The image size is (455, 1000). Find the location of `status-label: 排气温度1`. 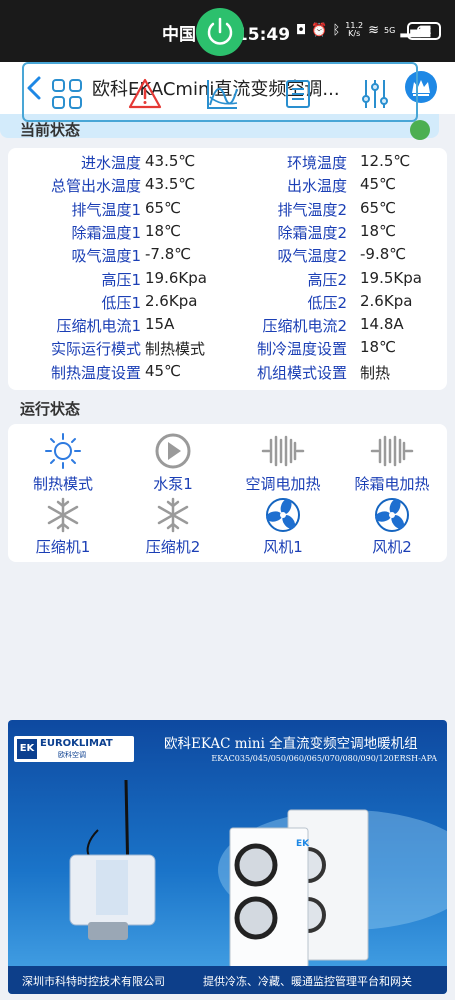

status-label: 排气温度1 is located at coordinates (106, 209).